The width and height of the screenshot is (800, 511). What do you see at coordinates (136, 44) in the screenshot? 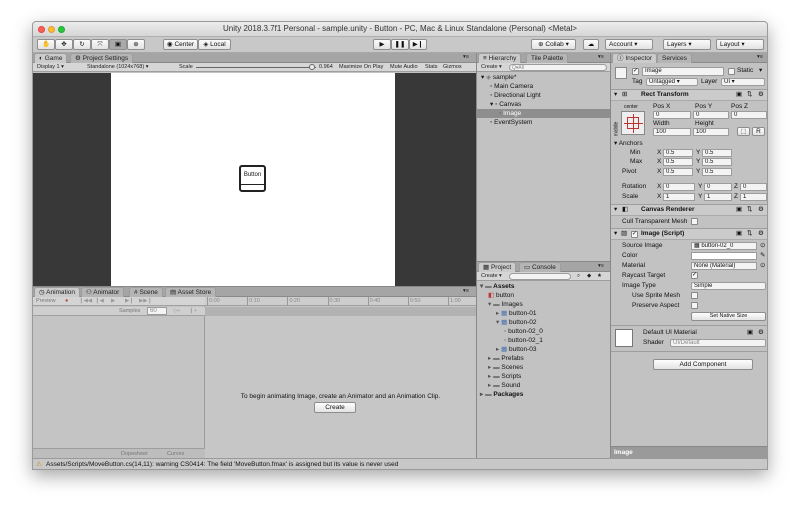
I see `transform-tool-button: ⊕` at bounding box center [136, 44].